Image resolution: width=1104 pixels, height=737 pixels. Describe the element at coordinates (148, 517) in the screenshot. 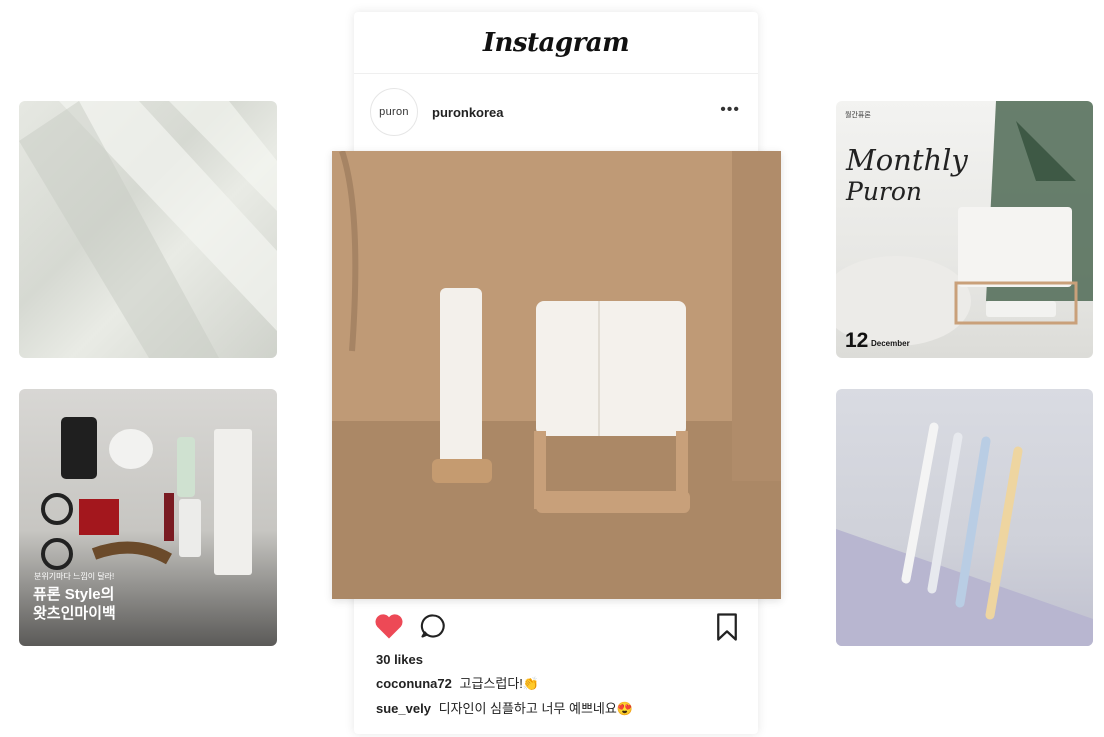

I see `photo-tile-flatlay: 분위기마다 느낌이 달라! 퓨론 Style의 왓츠인마이백` at that location.